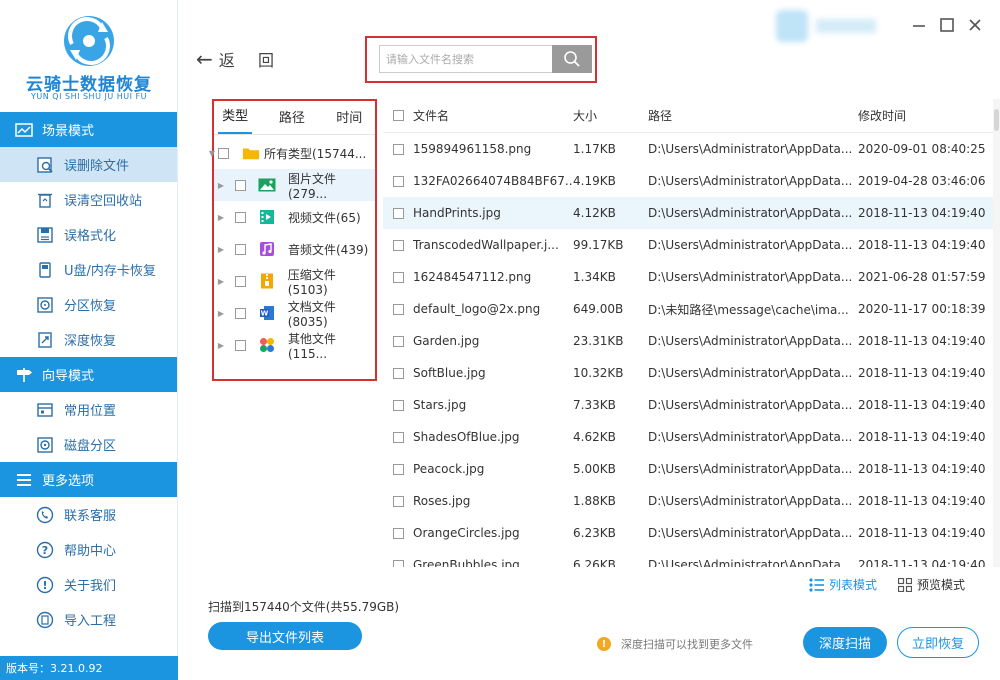 The image size is (1000, 680). Describe the element at coordinates (846, 26) in the screenshot. I see `user-name-blurred` at that location.